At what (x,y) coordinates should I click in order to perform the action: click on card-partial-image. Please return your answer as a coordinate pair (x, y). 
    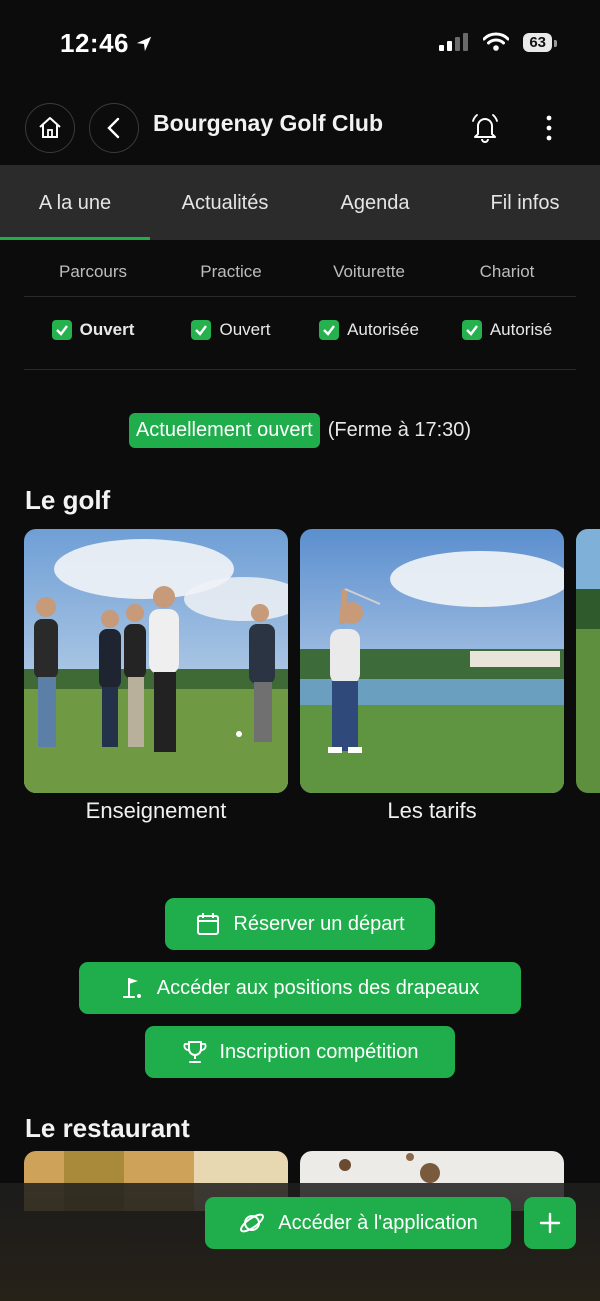
    Looking at the image, I should click on (588, 661).